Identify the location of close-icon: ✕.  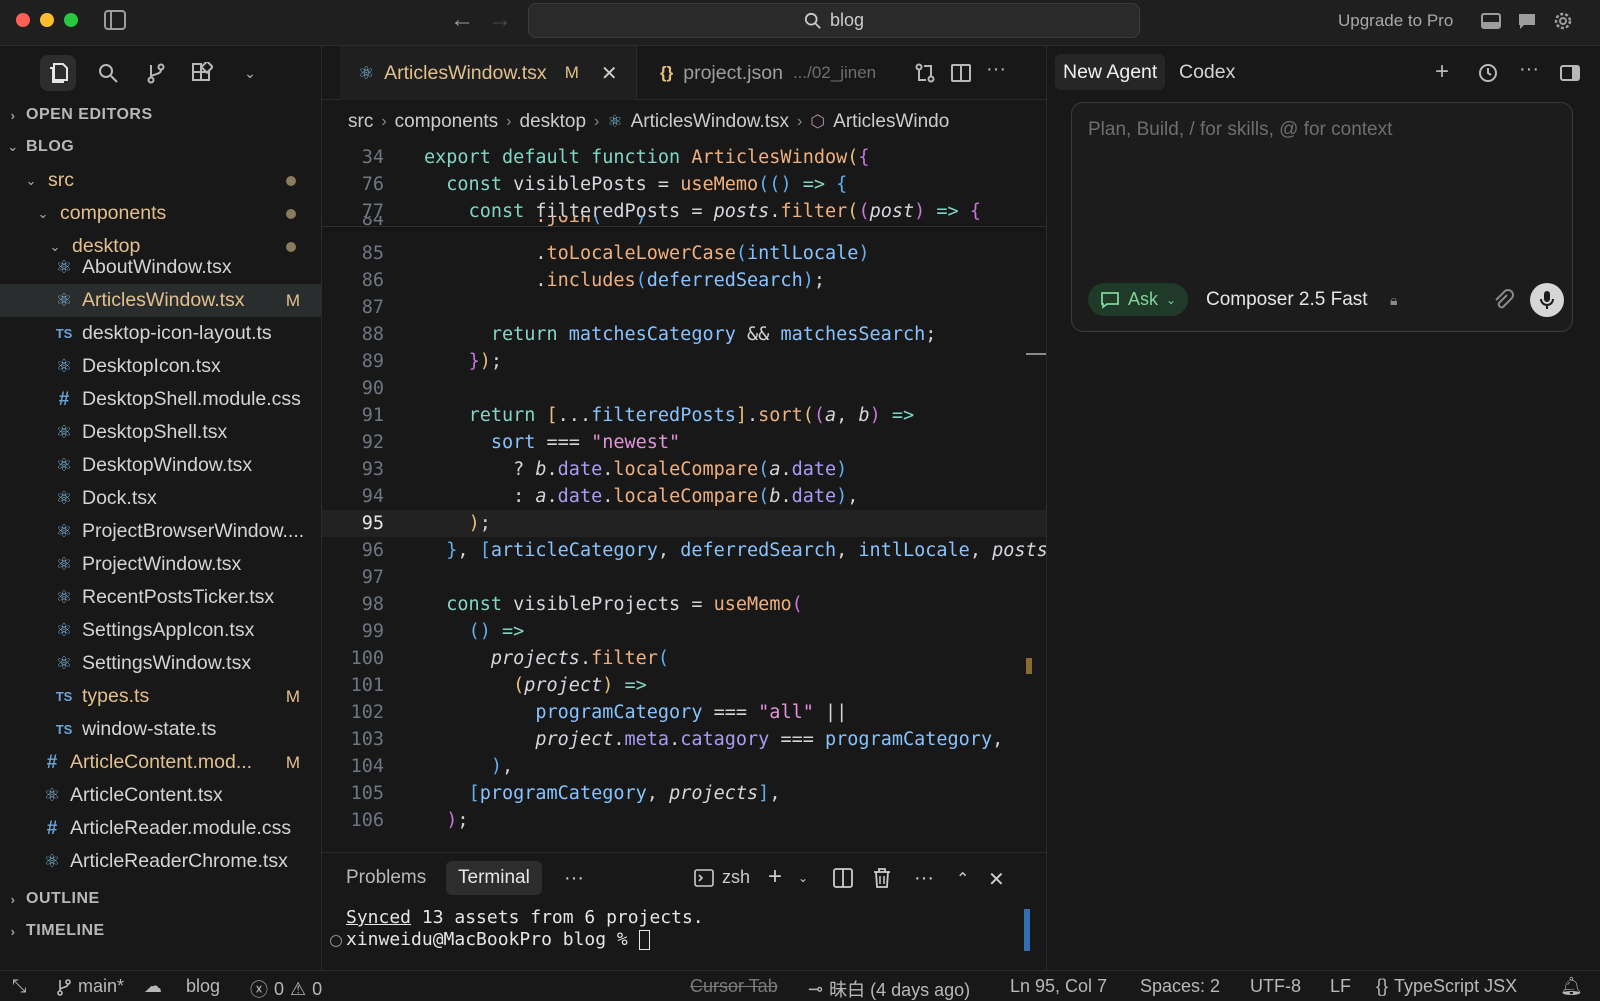
(609, 73).